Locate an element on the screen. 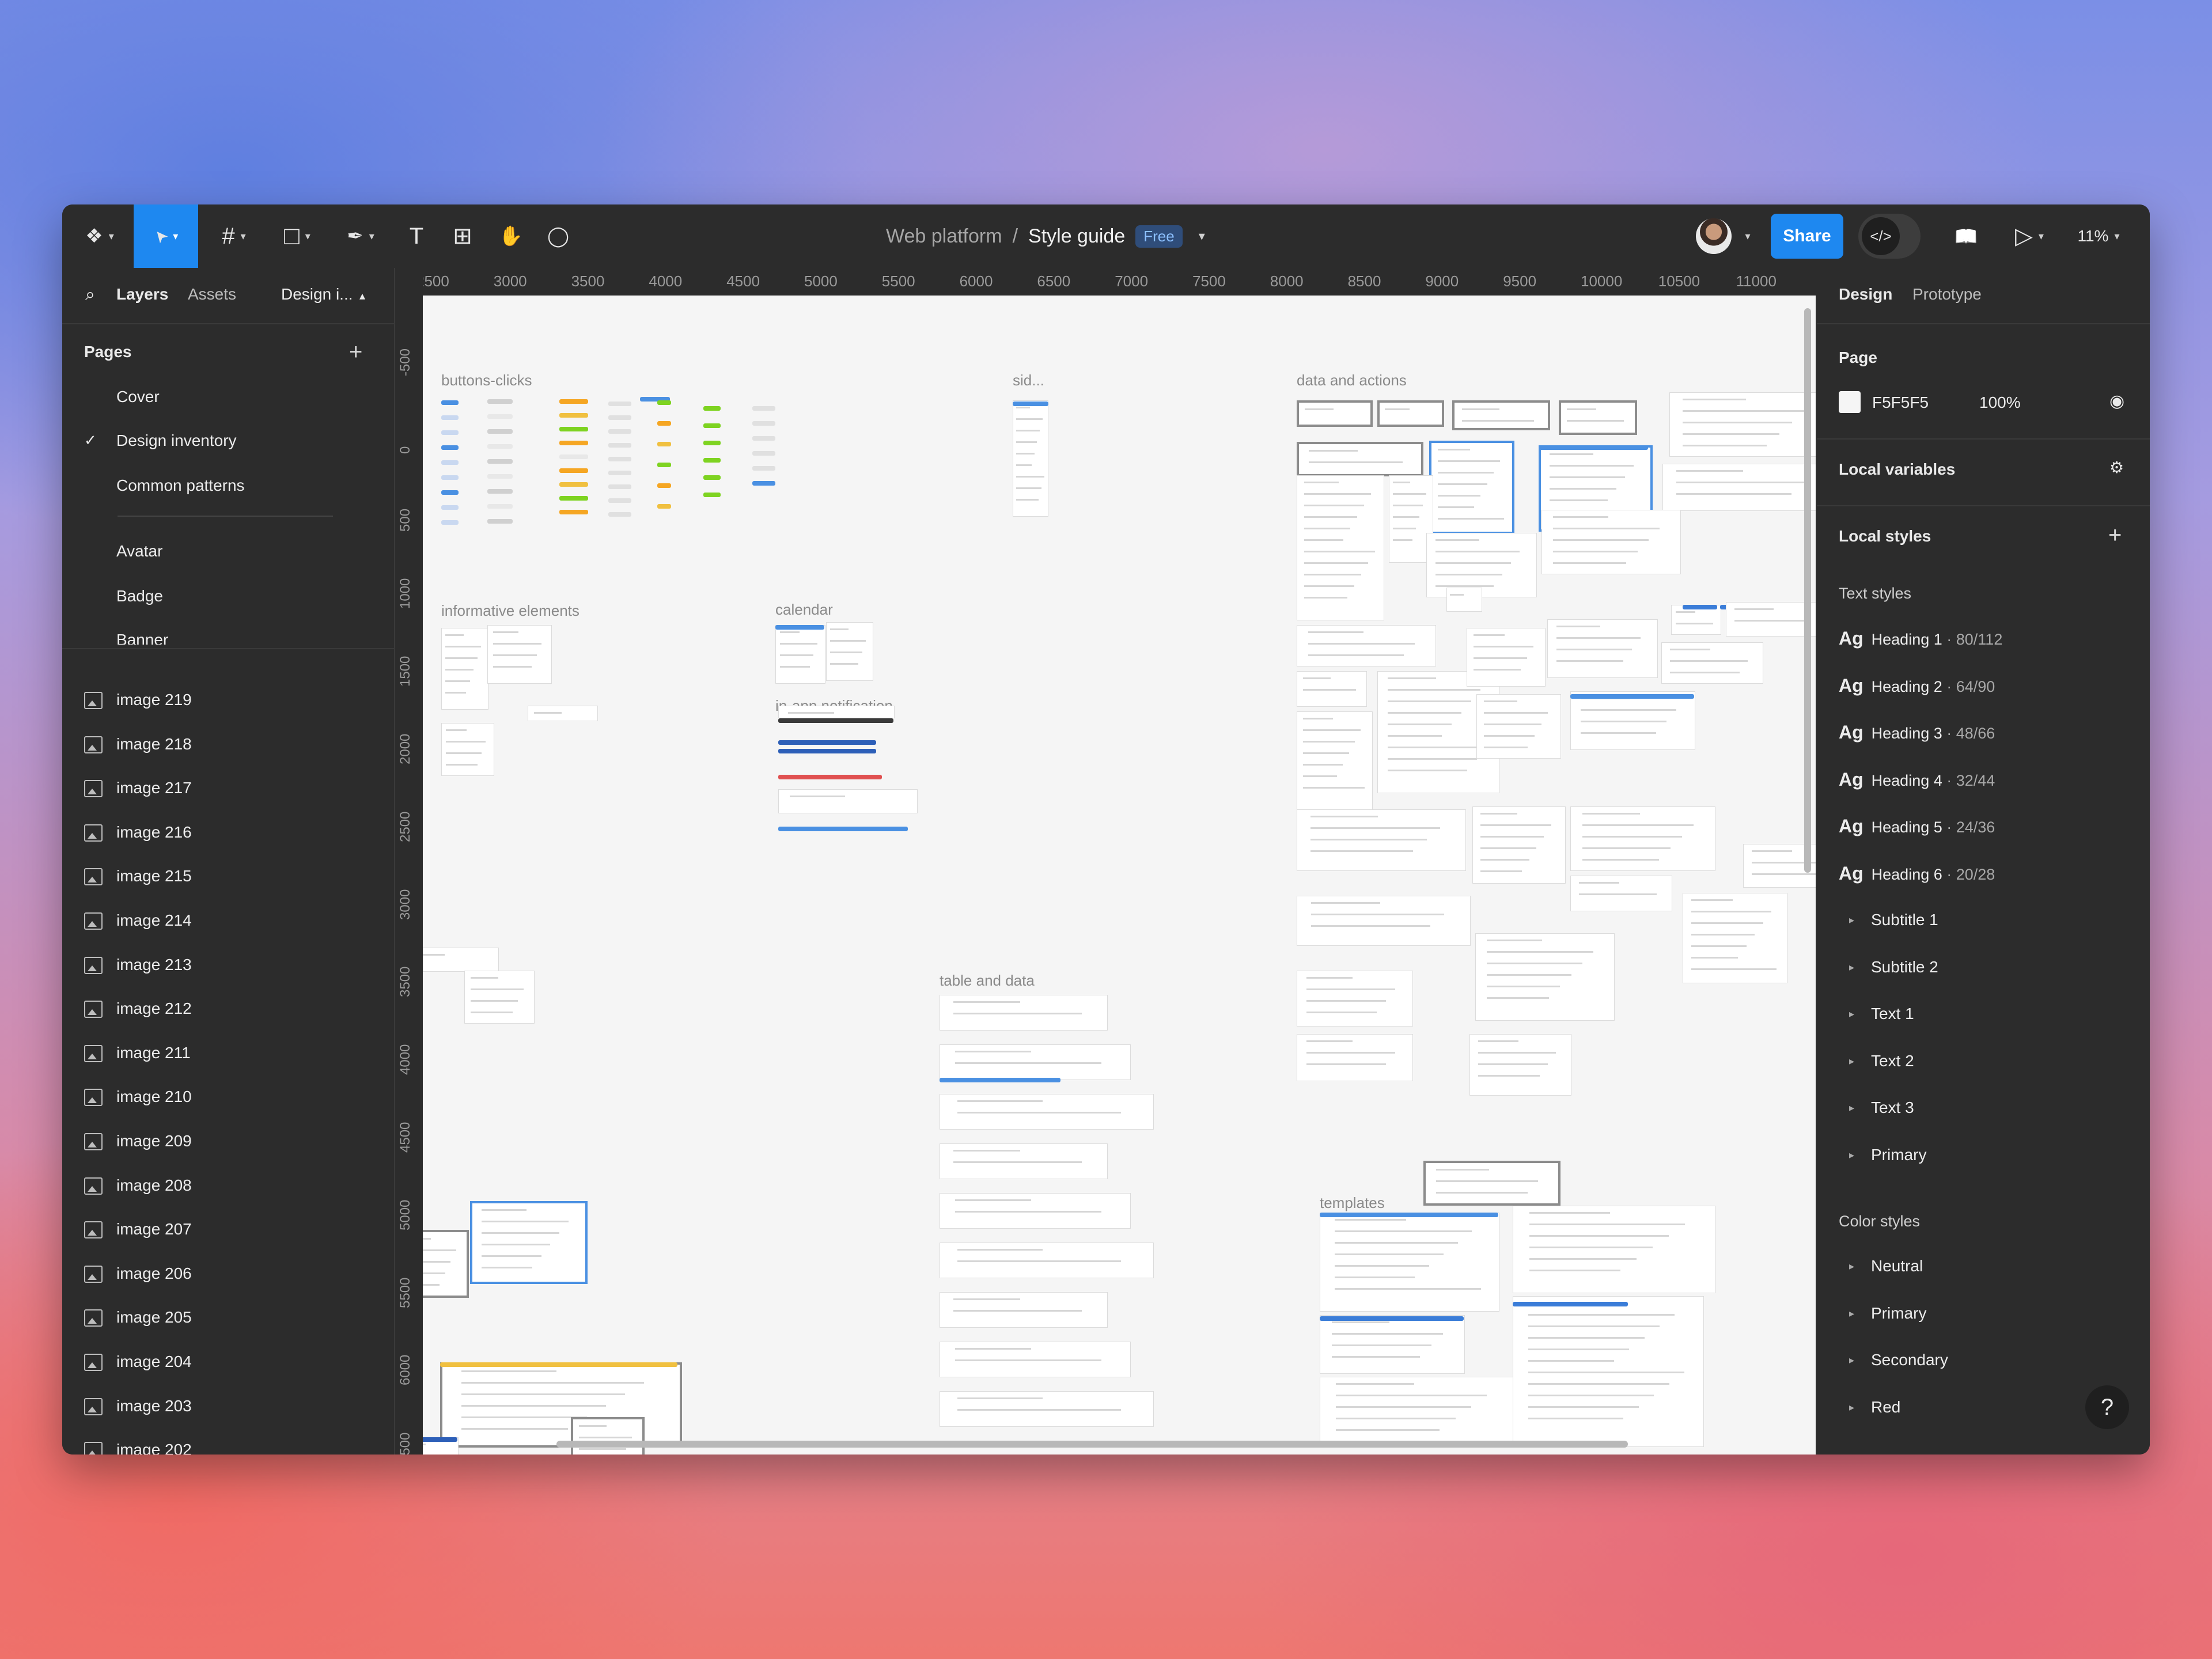 The height and width of the screenshot is (1659, 2212). text-style-group: Primary is located at coordinates (1898, 1155).